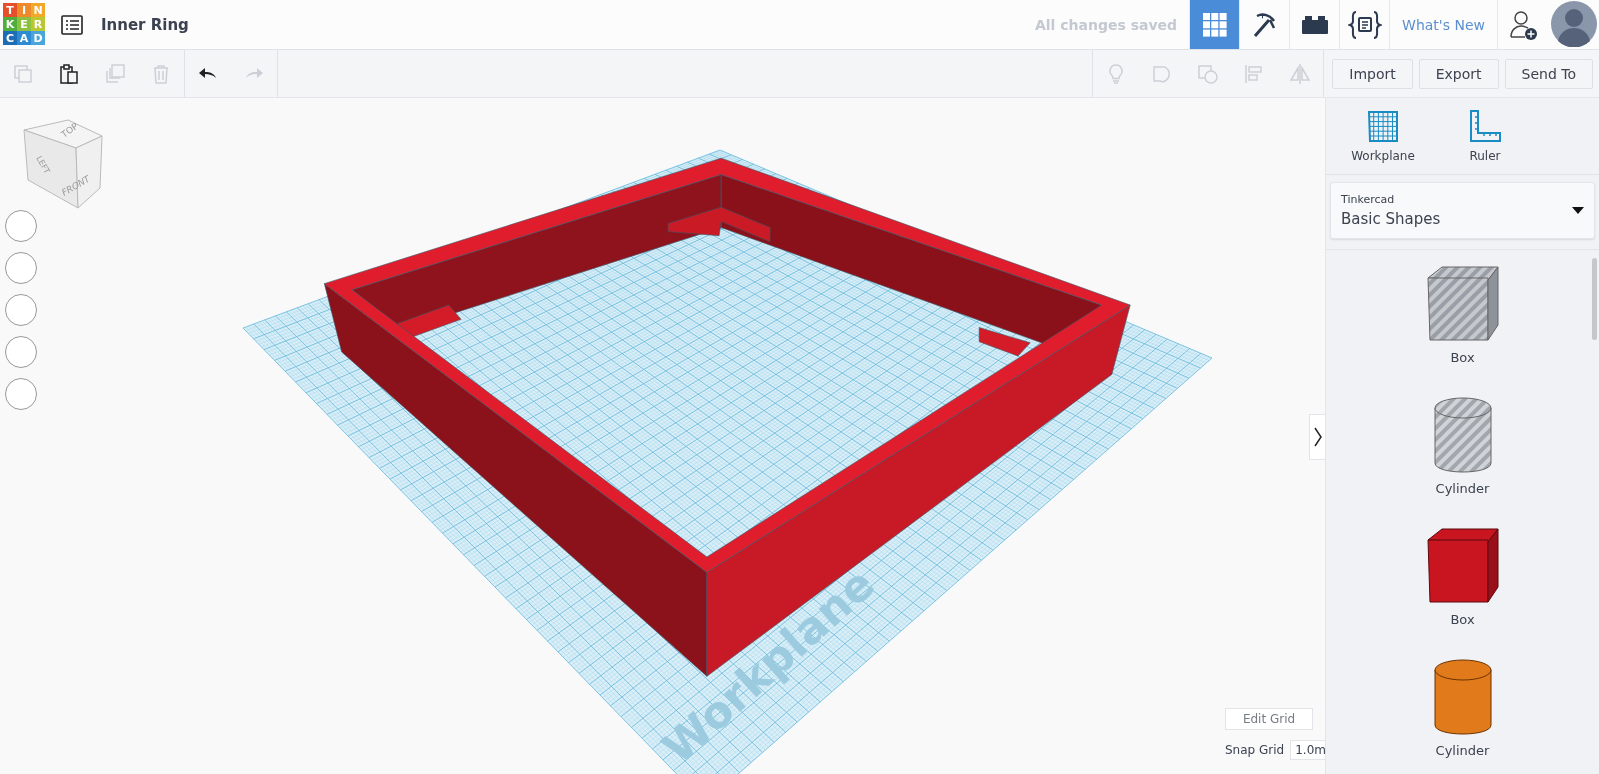 Image resolution: width=1599 pixels, height=774 pixels. What do you see at coordinates (69, 130) in the screenshot?
I see `cube-top-label: TOP` at bounding box center [69, 130].